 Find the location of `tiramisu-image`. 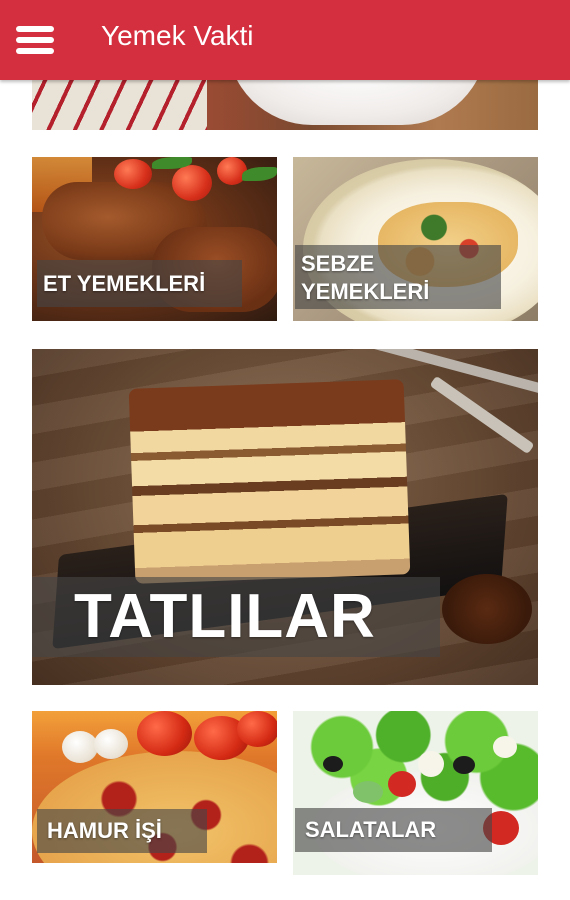

tiramisu-image is located at coordinates (269, 481).